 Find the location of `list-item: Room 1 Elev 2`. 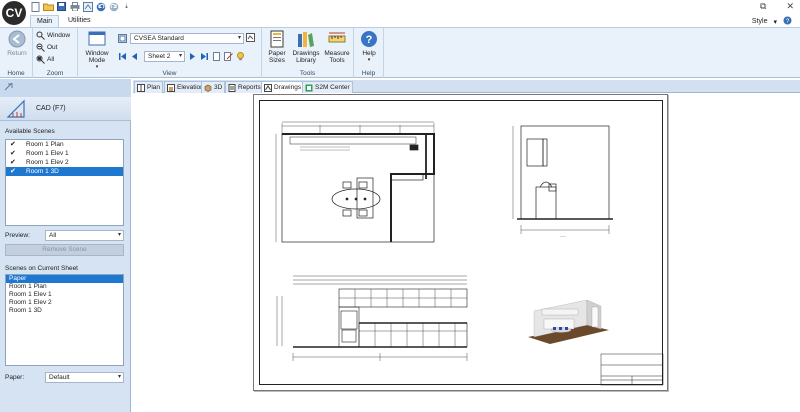

list-item: Room 1 Elev 2 is located at coordinates (64, 303).